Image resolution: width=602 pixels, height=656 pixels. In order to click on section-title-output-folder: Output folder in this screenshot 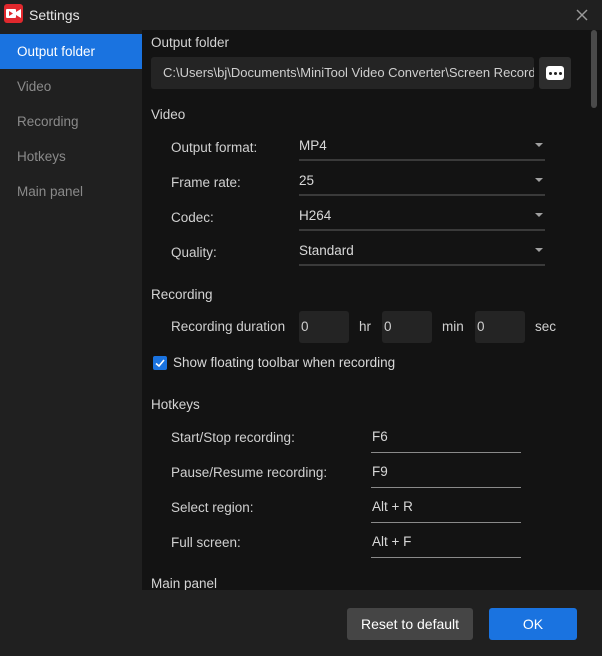, I will do `click(190, 42)`.